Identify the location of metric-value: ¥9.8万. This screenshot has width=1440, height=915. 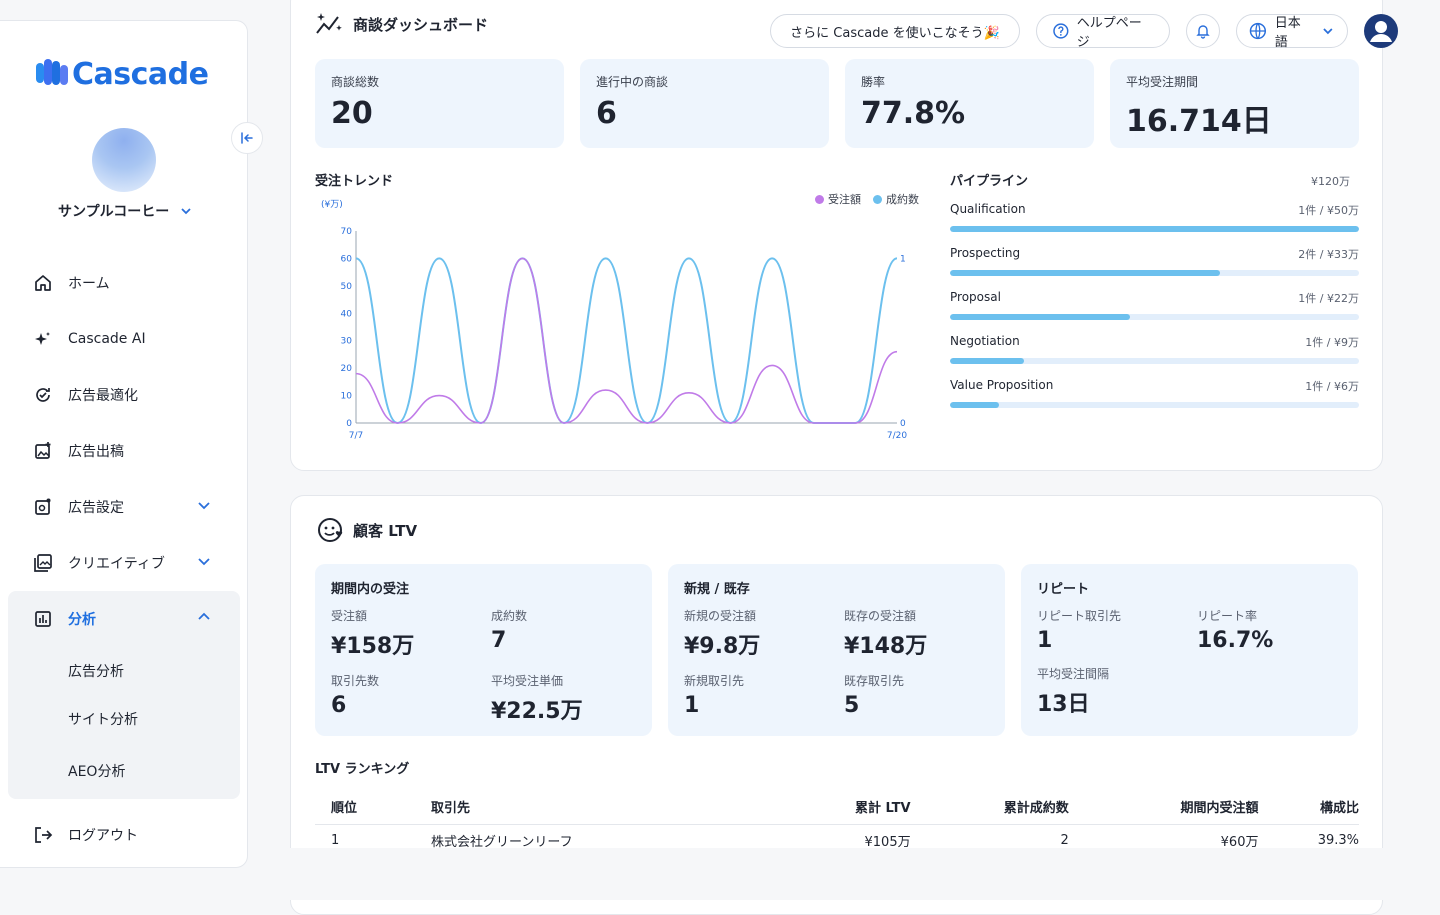
(722, 646).